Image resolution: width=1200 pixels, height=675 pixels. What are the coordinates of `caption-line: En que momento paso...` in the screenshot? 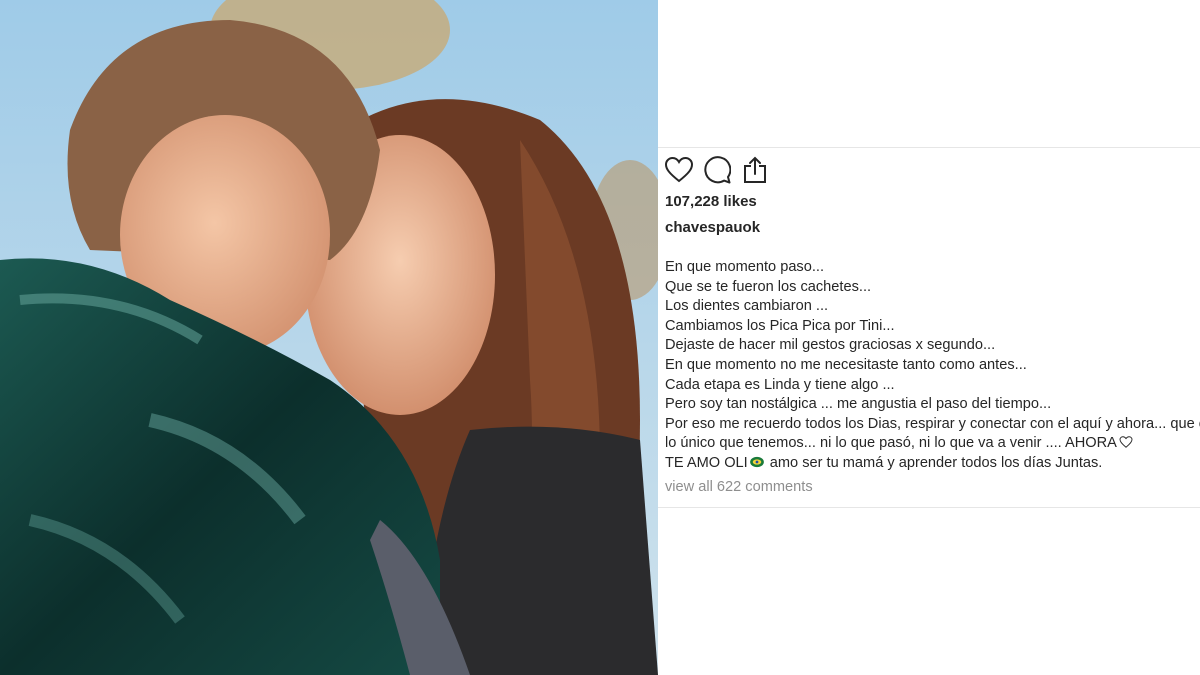 It's located at (745, 267).